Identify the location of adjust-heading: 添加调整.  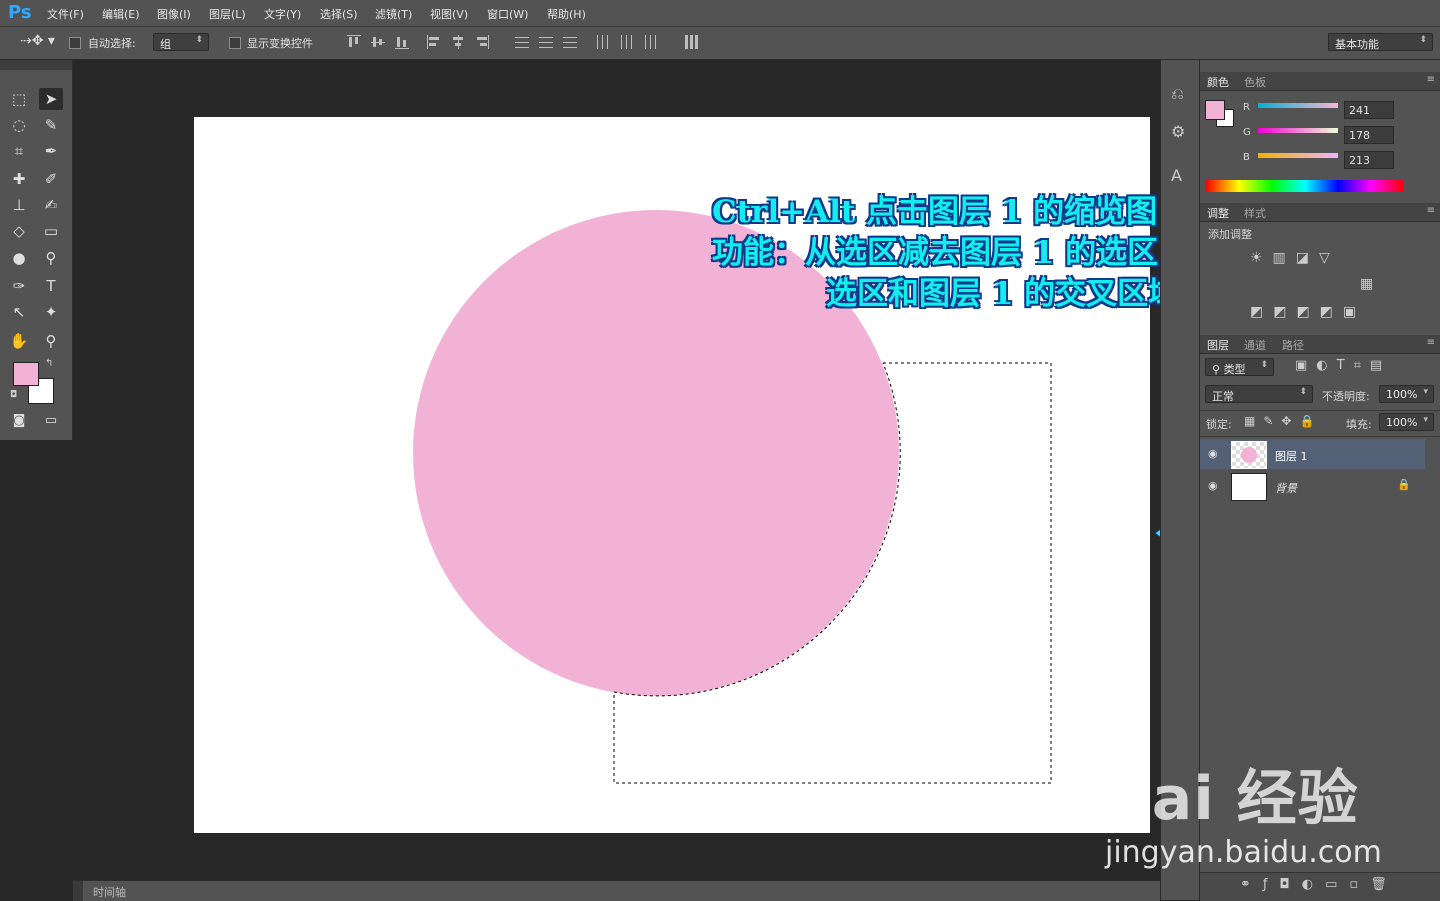
(1230, 234).